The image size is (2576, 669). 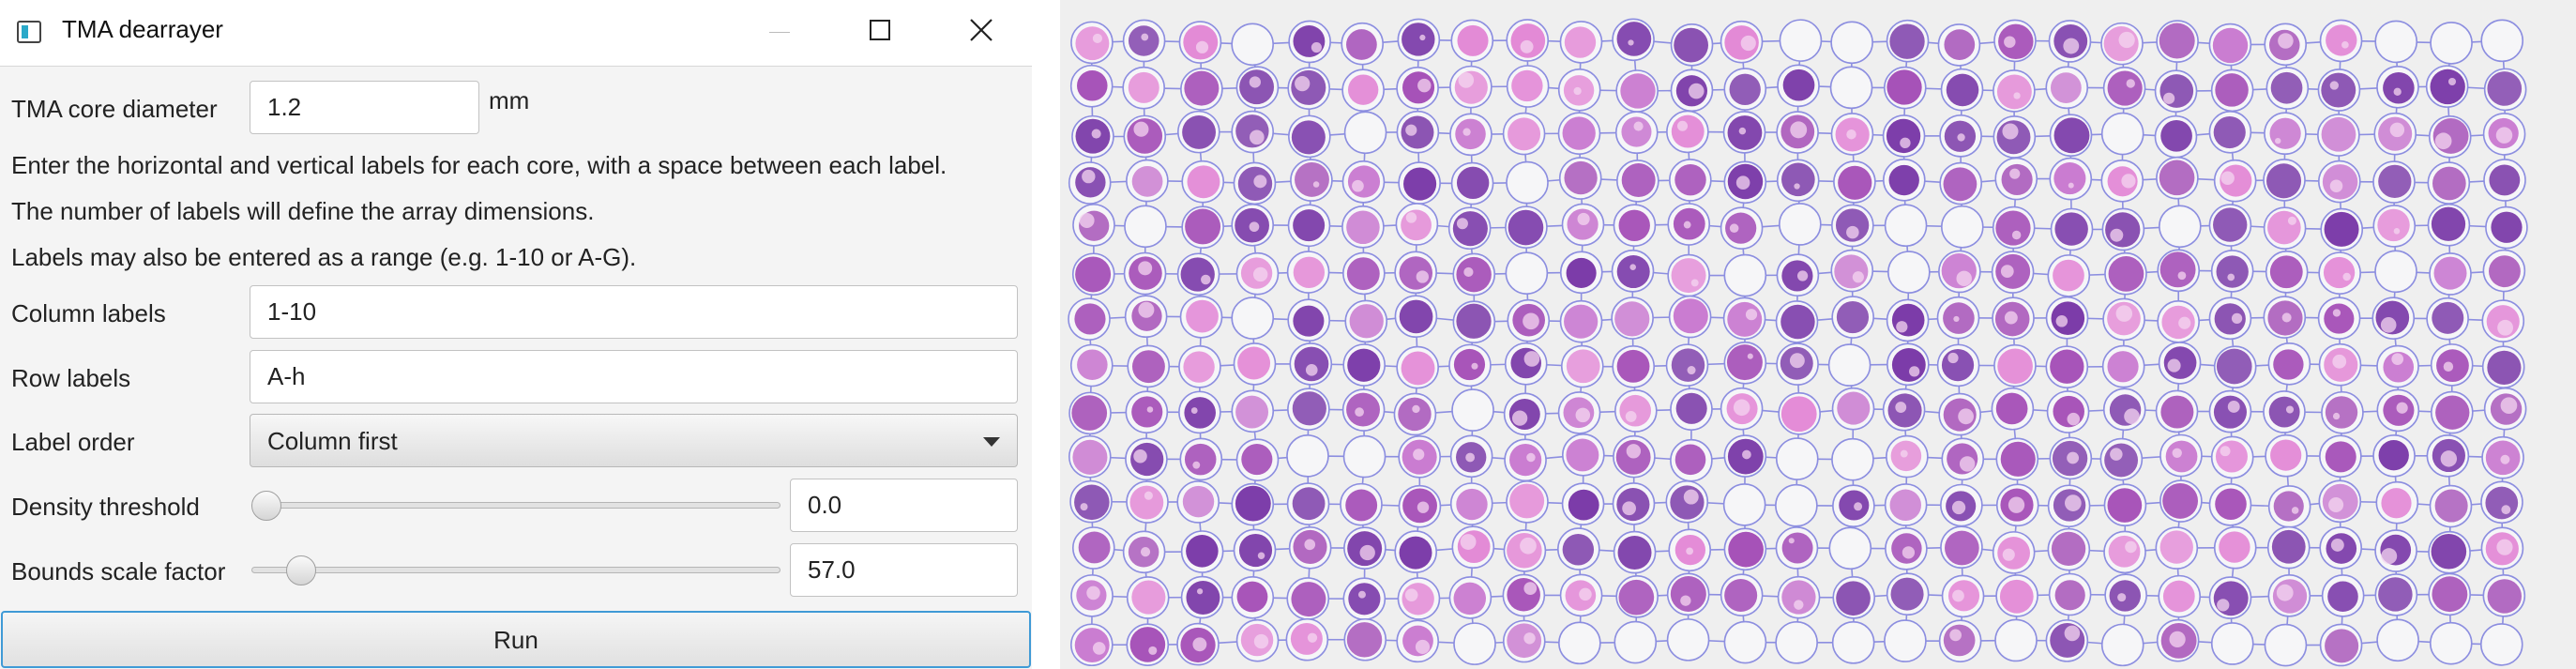 What do you see at coordinates (115, 109) in the screenshot?
I see `core-diameter-label: TMA core diameter` at bounding box center [115, 109].